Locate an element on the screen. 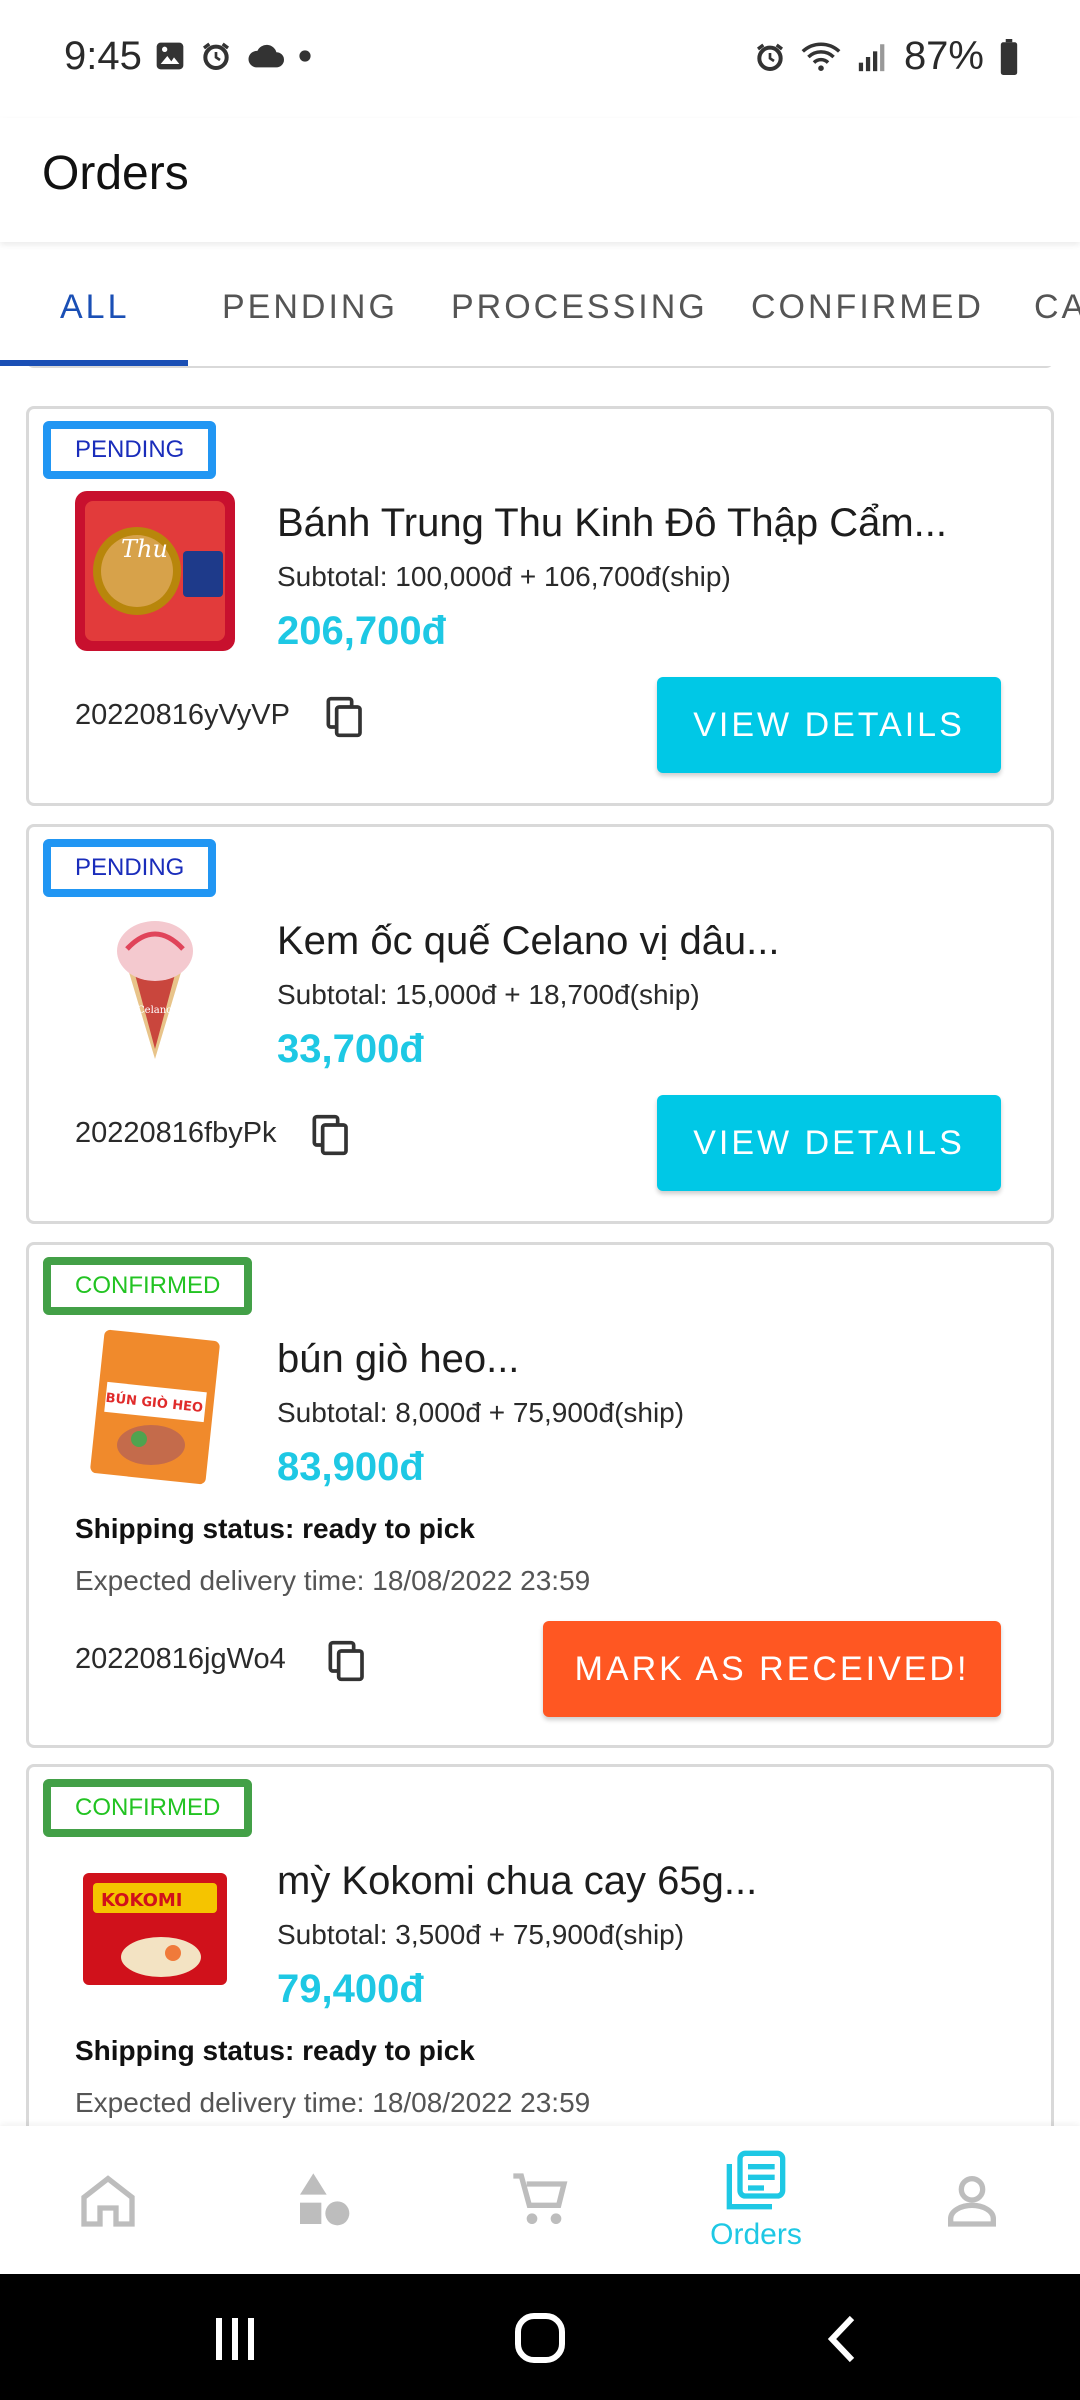 This screenshot has width=1080, height=2400. subtotal-text: Subtotal: 3,500đ + 75,900đ(ship) is located at coordinates (481, 1934).